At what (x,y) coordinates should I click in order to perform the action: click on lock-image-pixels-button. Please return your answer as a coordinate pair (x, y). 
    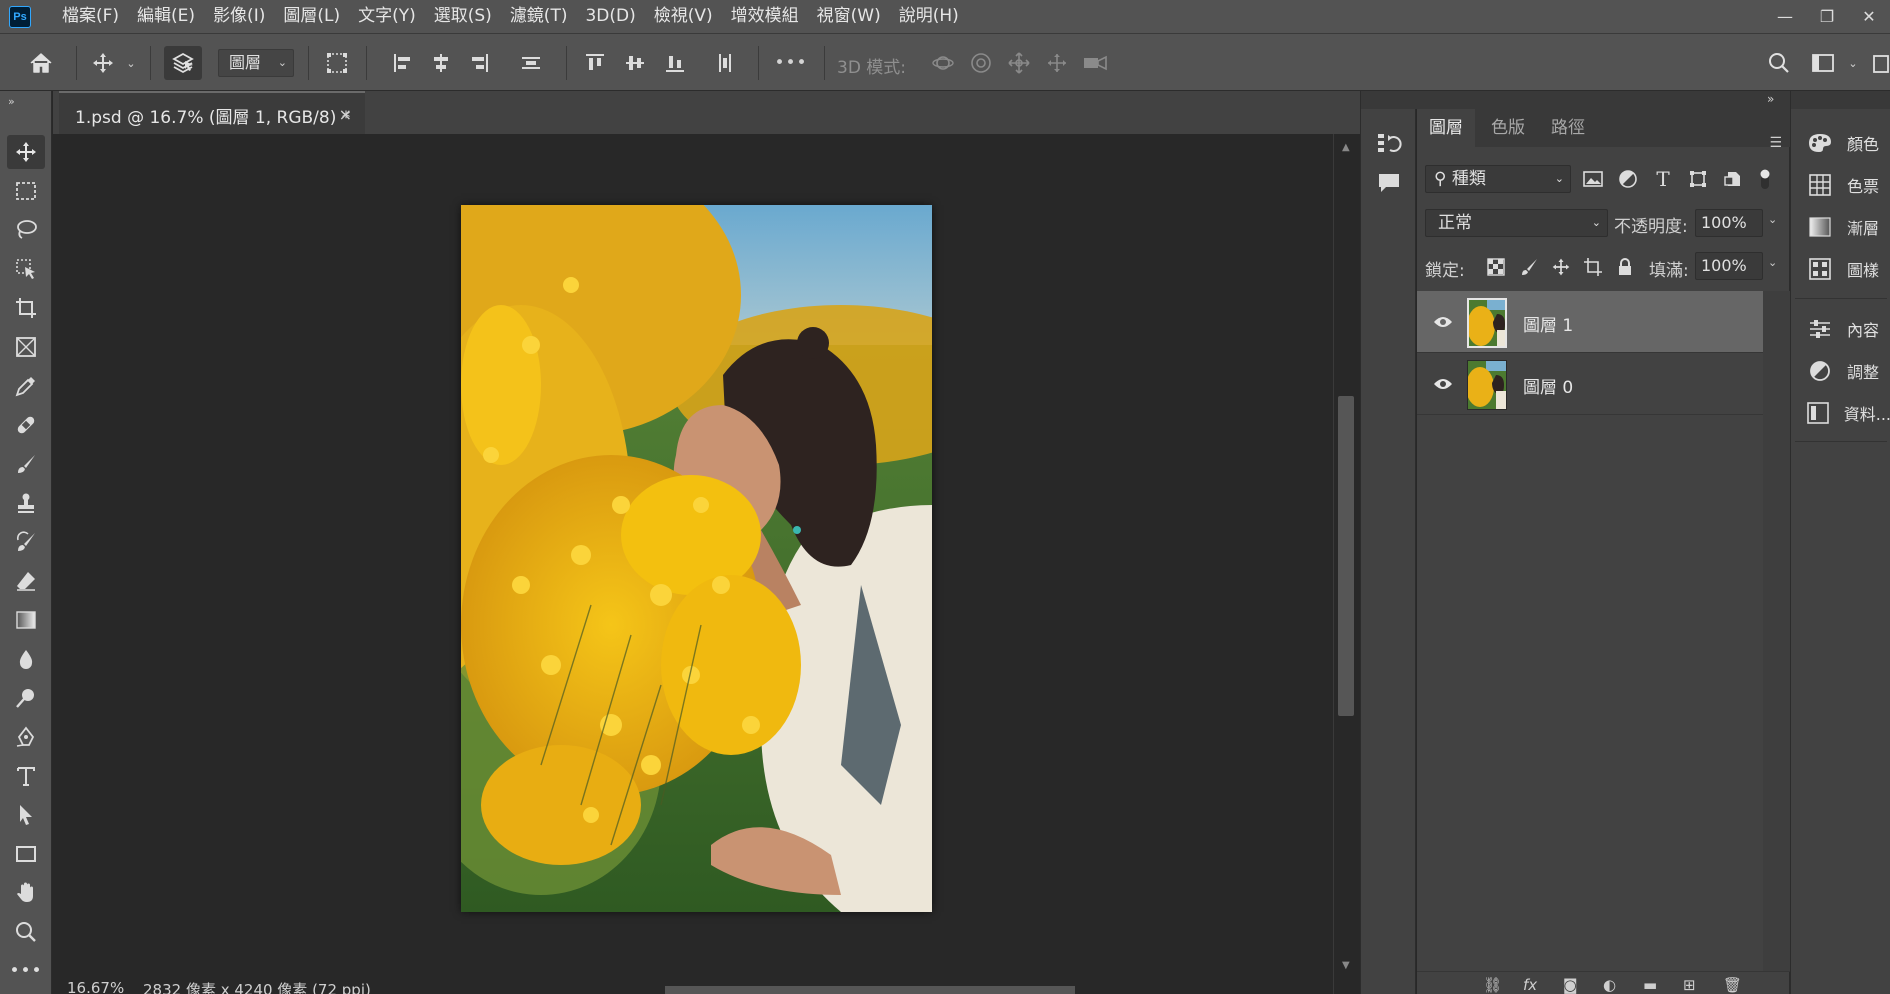
    Looking at the image, I should click on (1529, 267).